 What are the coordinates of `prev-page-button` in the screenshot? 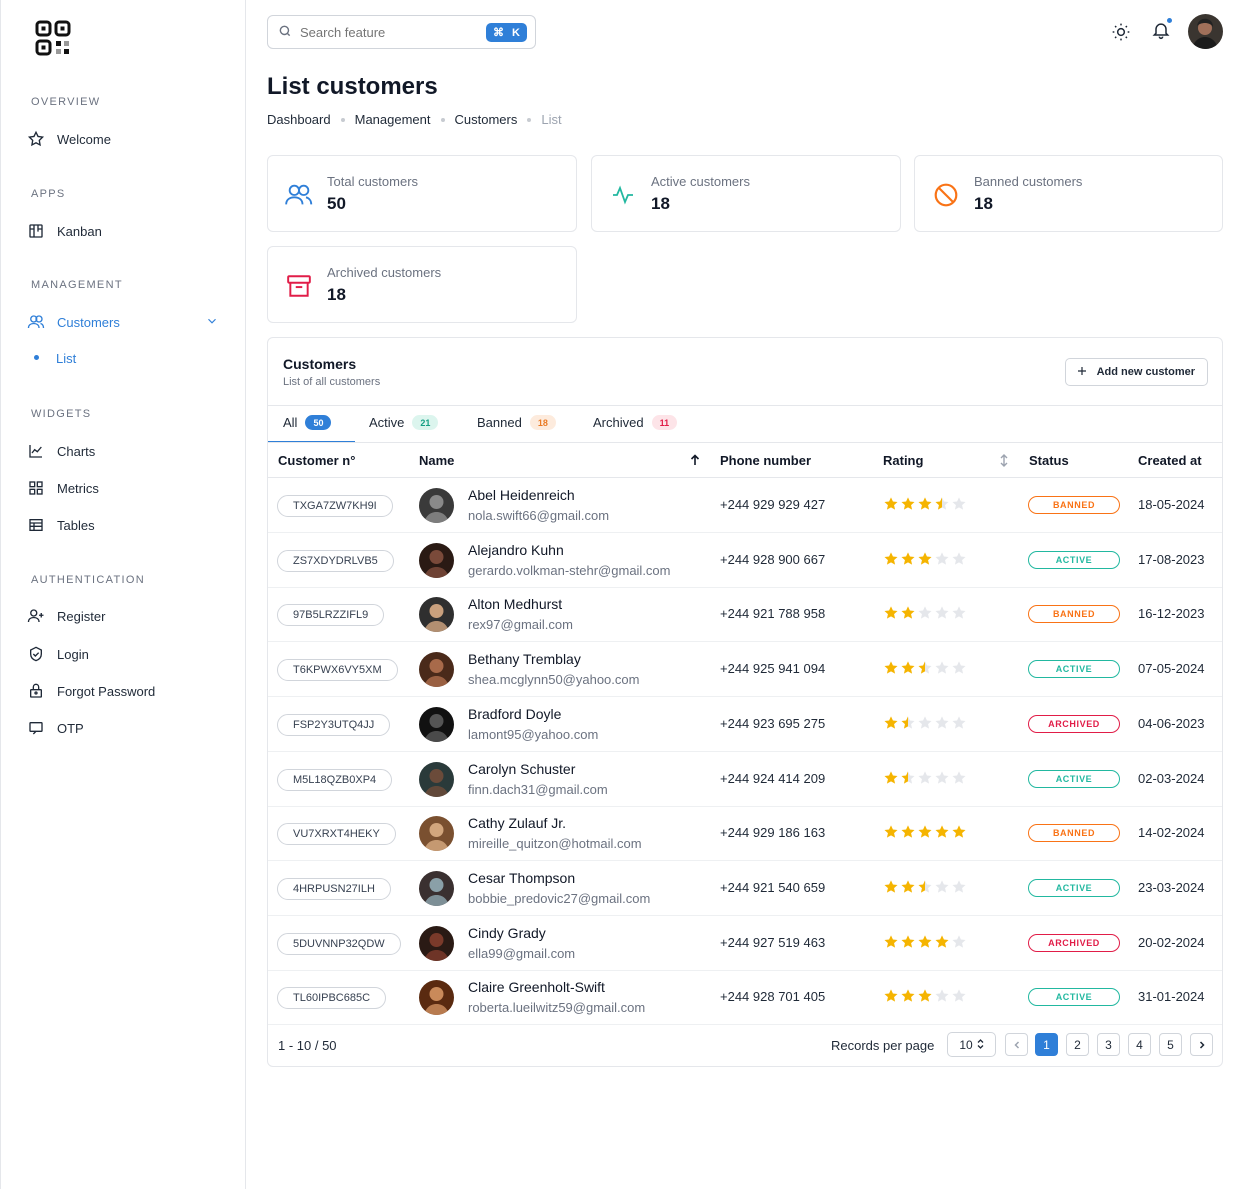 It's located at (1016, 1044).